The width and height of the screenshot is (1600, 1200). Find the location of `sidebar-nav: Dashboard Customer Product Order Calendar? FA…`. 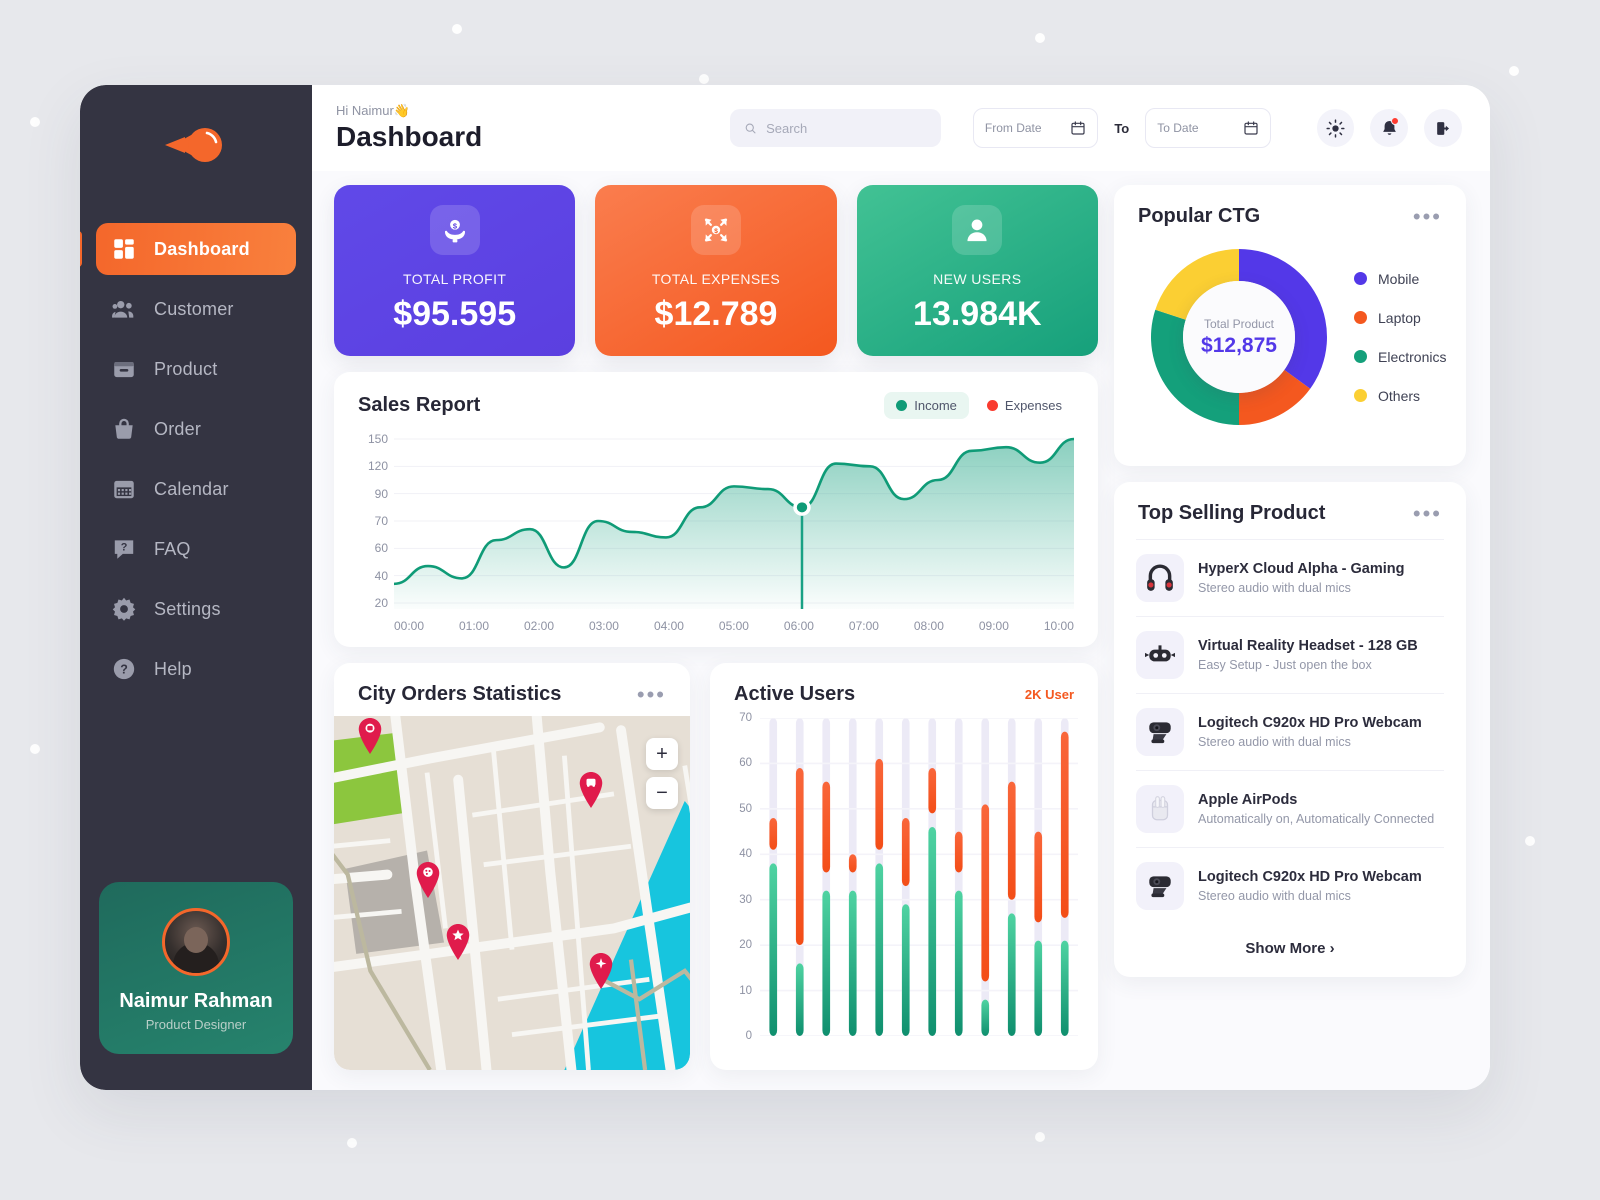

sidebar-nav: Dashboard Customer Product Order Calendar? FA… is located at coordinates (196, 463).